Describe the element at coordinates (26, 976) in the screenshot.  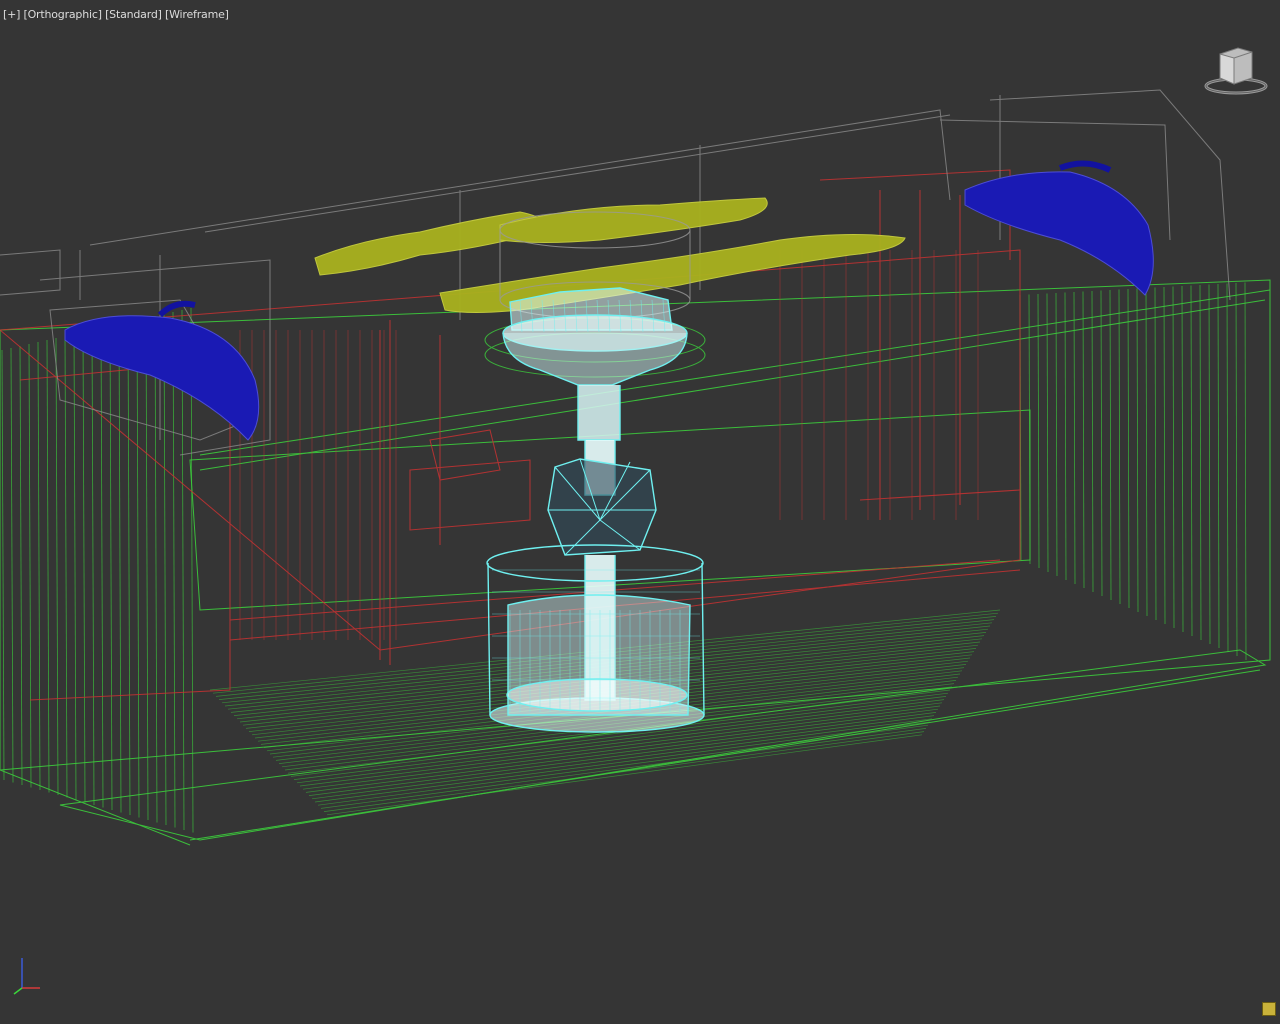
I see `axis-tripod-icon` at that location.